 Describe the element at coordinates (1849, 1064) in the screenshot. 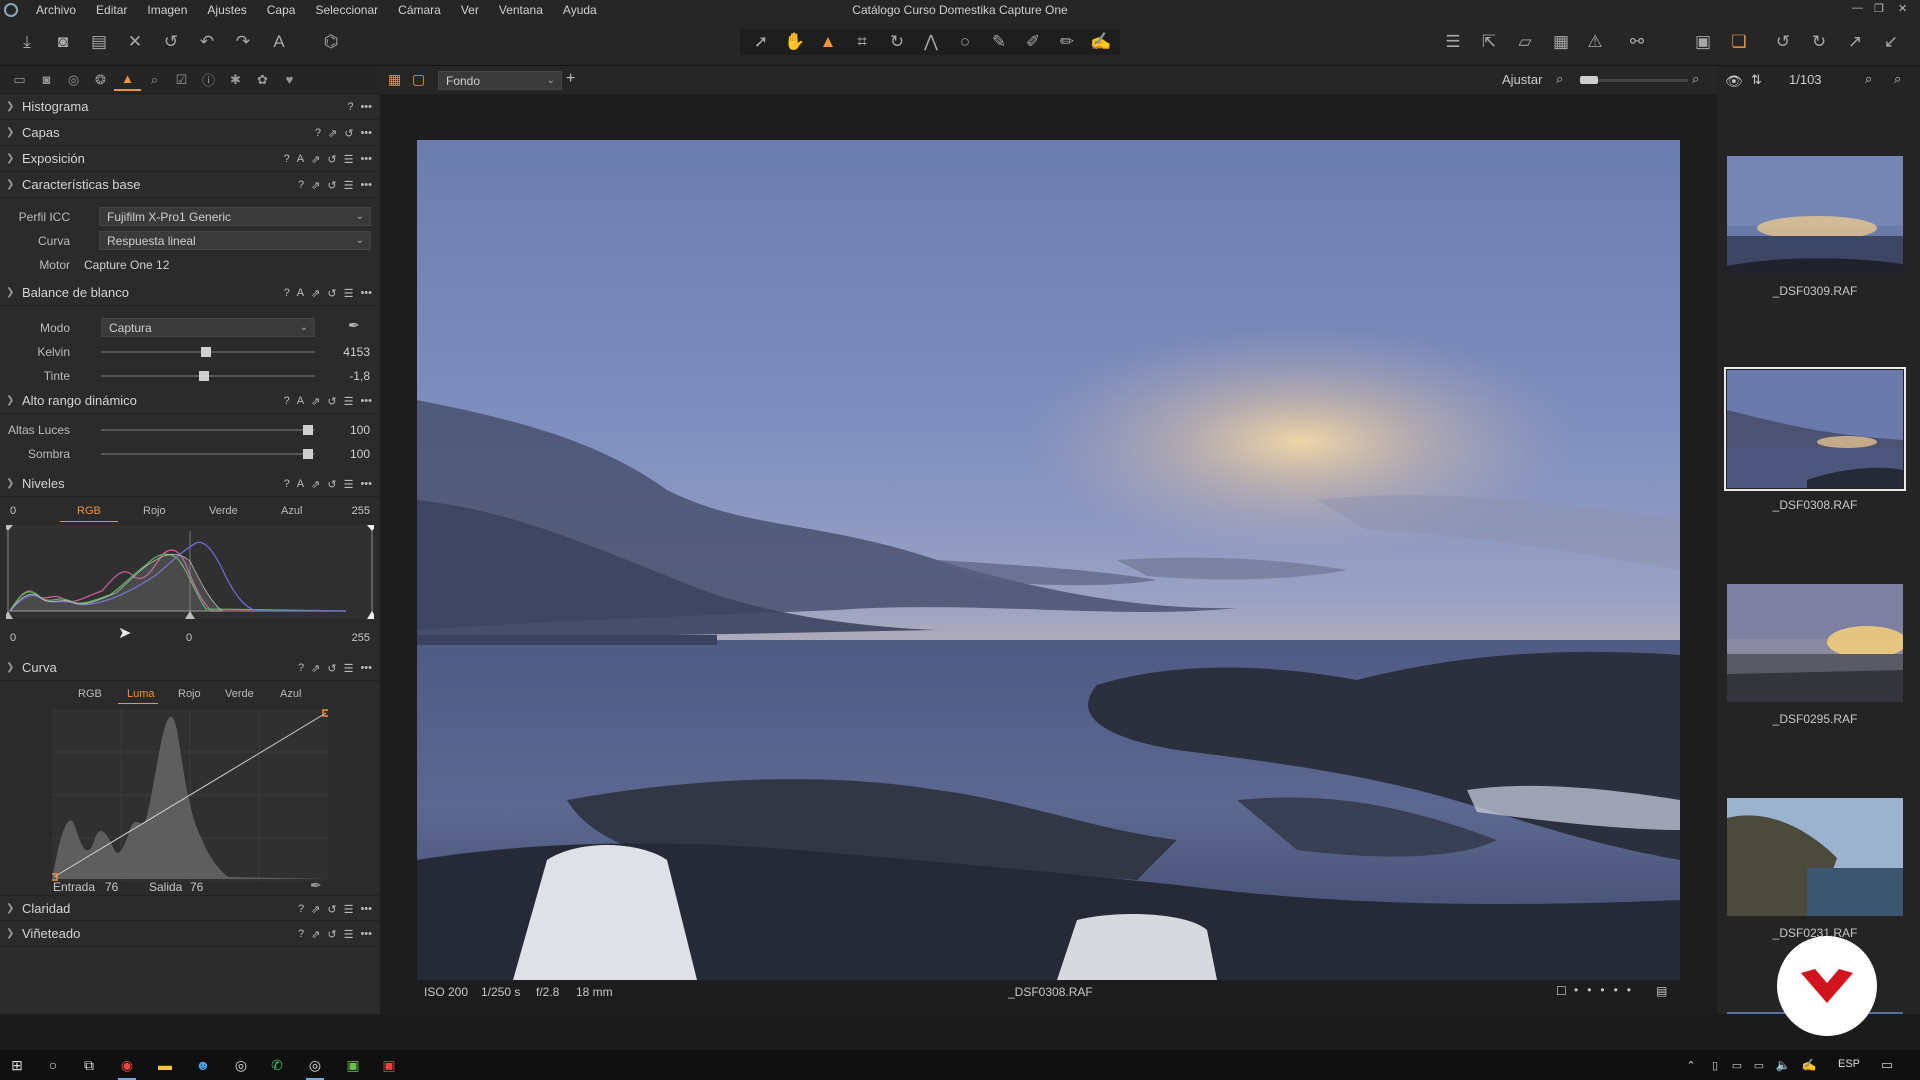

I see `language-indicator: ESP` at that location.